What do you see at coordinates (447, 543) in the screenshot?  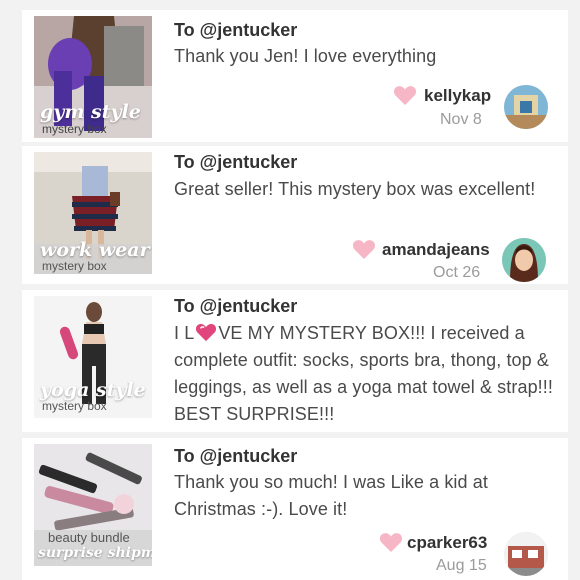 I see `reviewer-username: cparker63` at bounding box center [447, 543].